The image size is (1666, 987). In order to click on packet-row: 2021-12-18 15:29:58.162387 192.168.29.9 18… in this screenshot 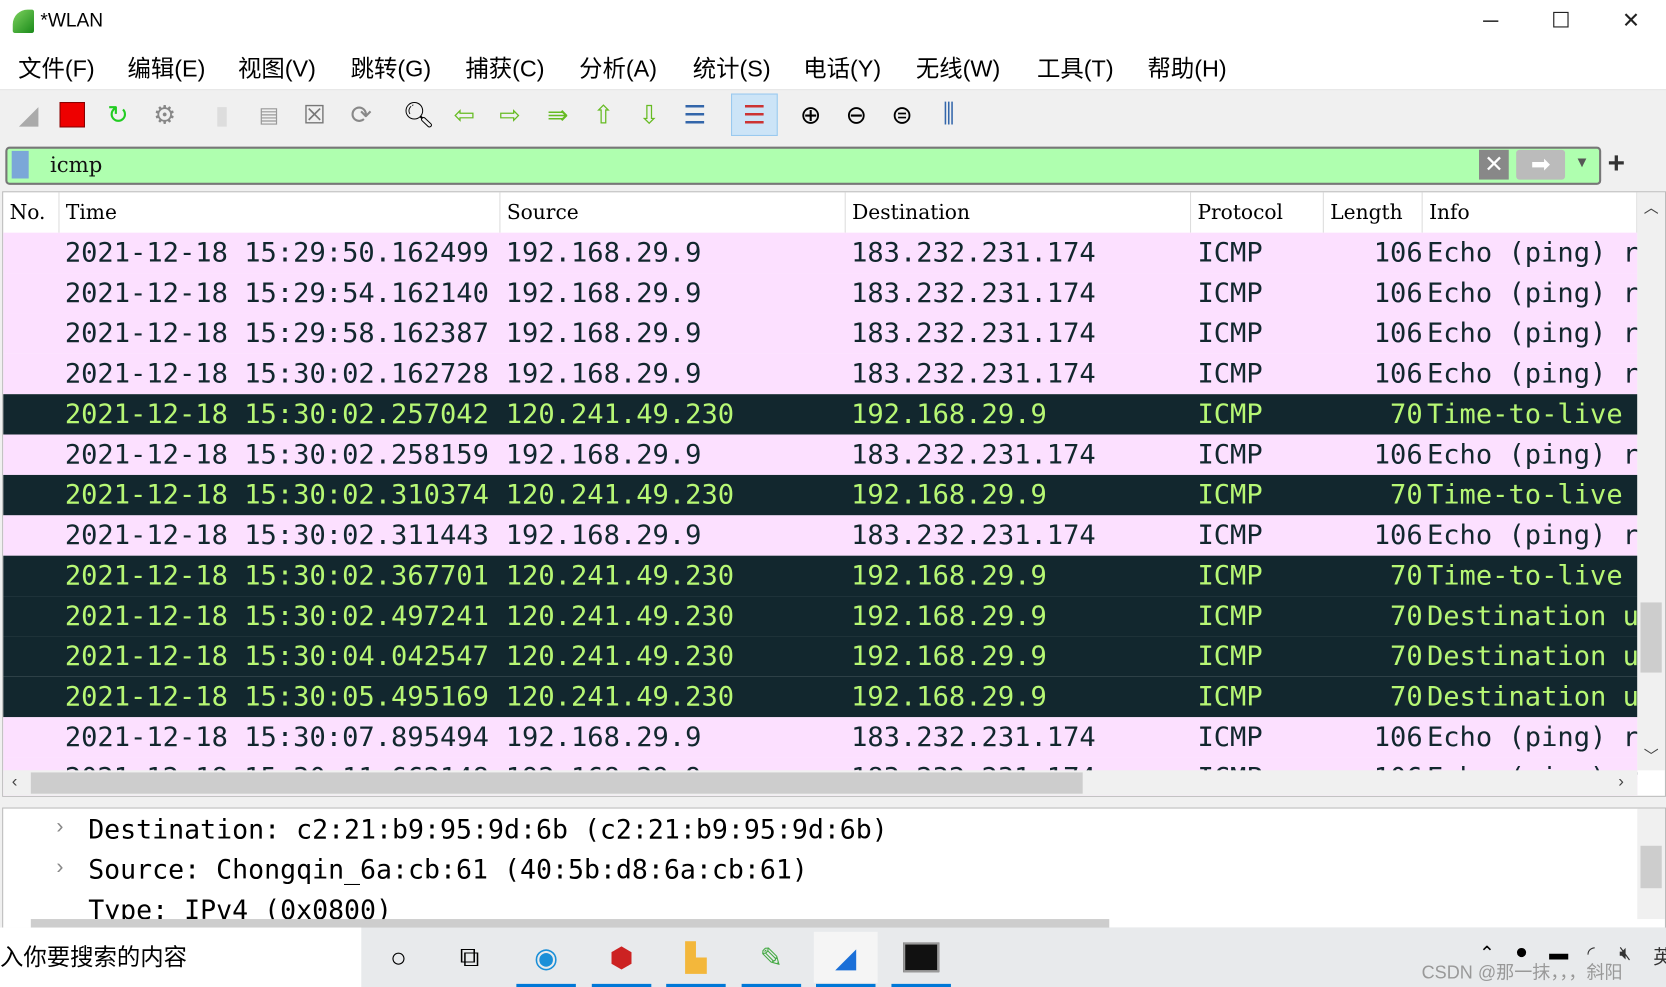, I will do `click(820, 333)`.